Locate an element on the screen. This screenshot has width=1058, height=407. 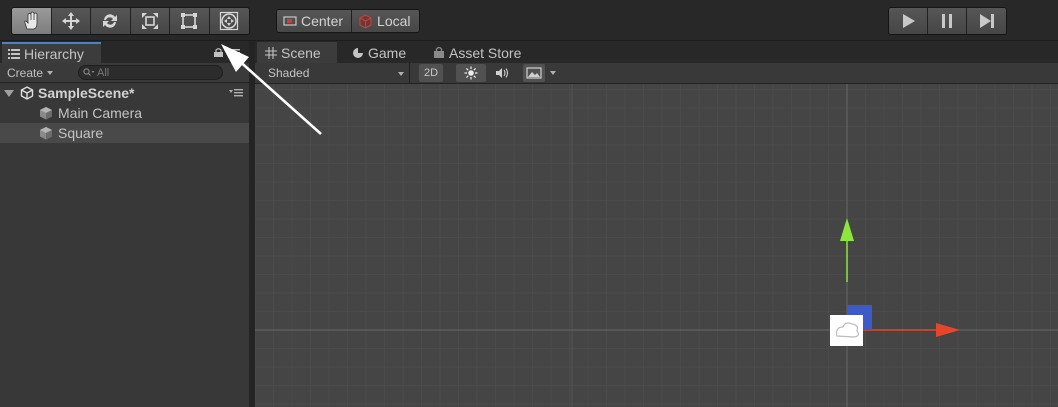
audio-toggle is located at coordinates (503, 73).